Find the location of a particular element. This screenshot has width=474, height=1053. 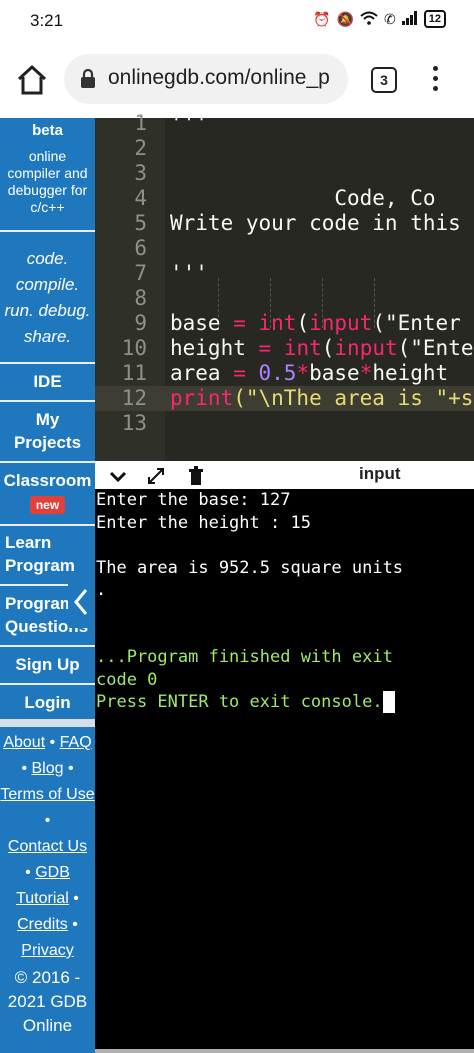

chevron-down-icon is located at coordinates (118, 476).